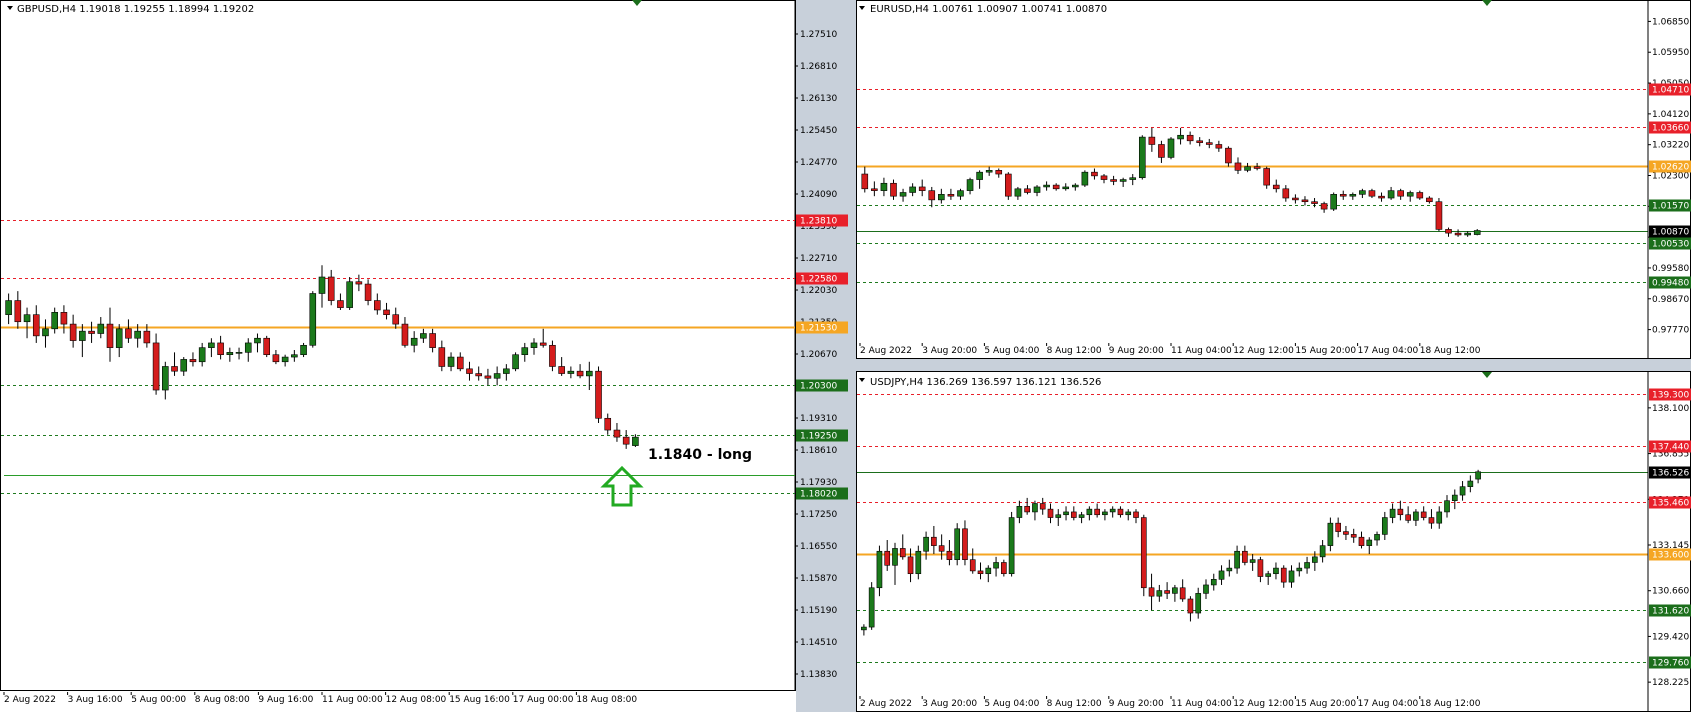 Image resolution: width=1691 pixels, height=712 pixels. What do you see at coordinates (818, 451) in the screenshot?
I see `price-tick-label: 1.18610` at bounding box center [818, 451].